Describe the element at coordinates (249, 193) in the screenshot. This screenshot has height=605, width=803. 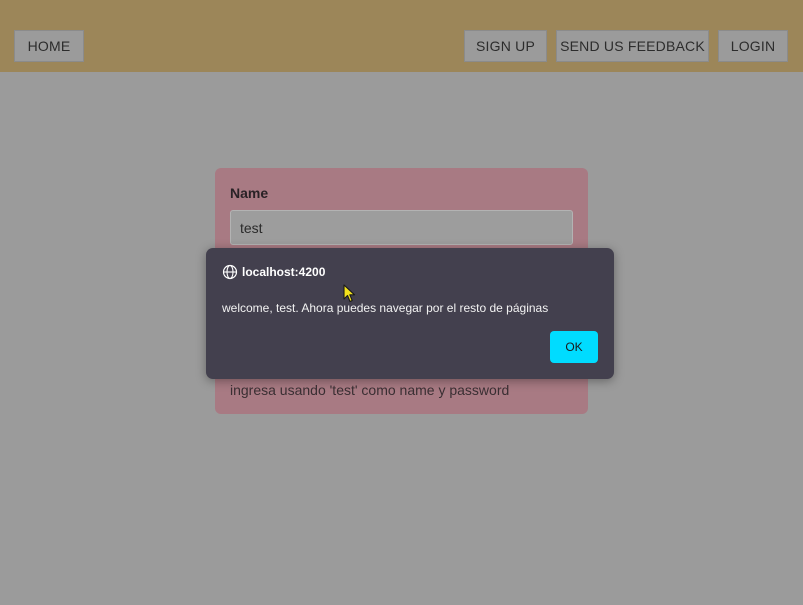
I see `name-label: Name` at that location.